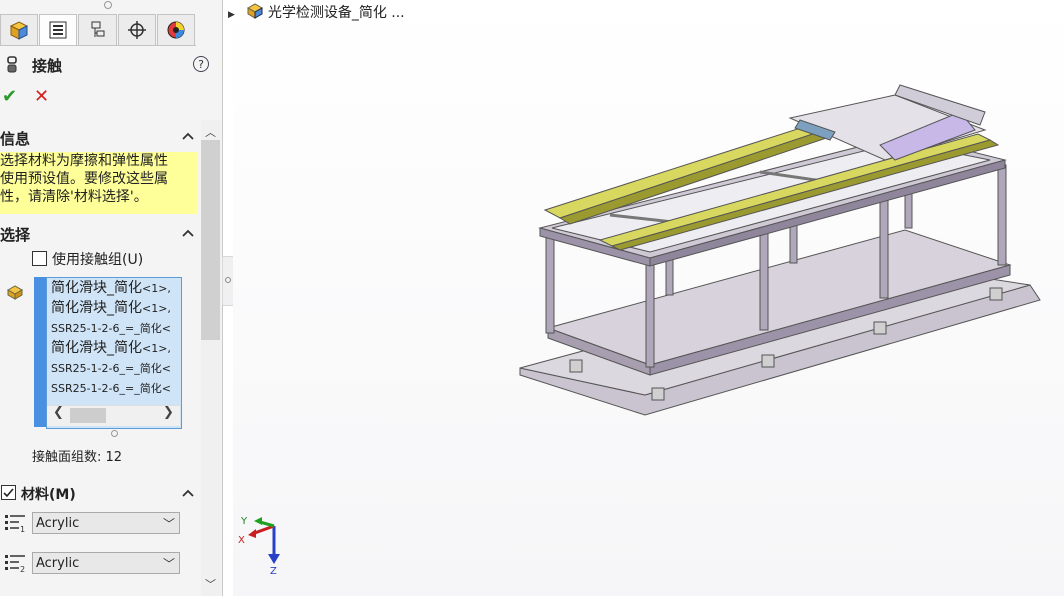  I want to click on coordinate-triad: Y X Z, so click(259, 546).